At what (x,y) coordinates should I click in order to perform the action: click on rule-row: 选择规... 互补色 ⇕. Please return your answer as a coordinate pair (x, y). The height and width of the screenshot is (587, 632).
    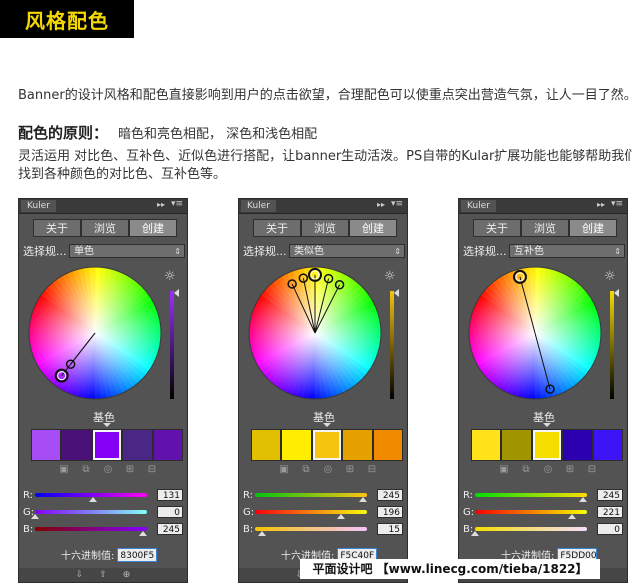
    Looking at the image, I should click on (544, 251).